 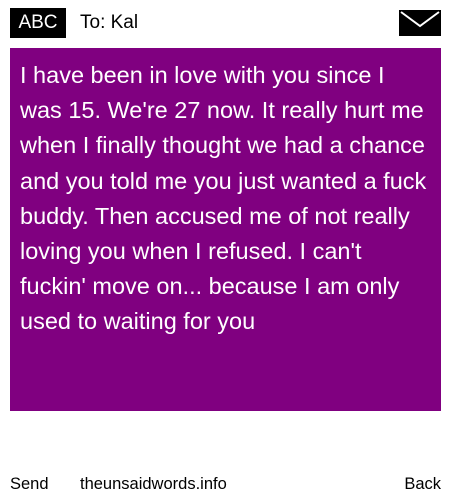 What do you see at coordinates (38, 23) in the screenshot?
I see `abc-badge: ABC` at bounding box center [38, 23].